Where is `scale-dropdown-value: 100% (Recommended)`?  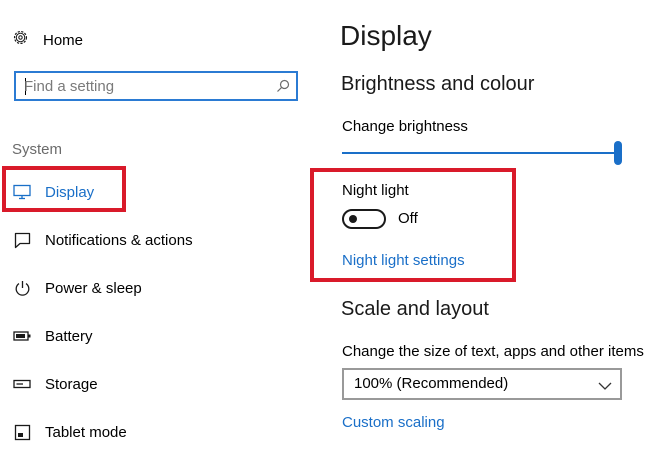 scale-dropdown-value: 100% (Recommended) is located at coordinates (431, 383).